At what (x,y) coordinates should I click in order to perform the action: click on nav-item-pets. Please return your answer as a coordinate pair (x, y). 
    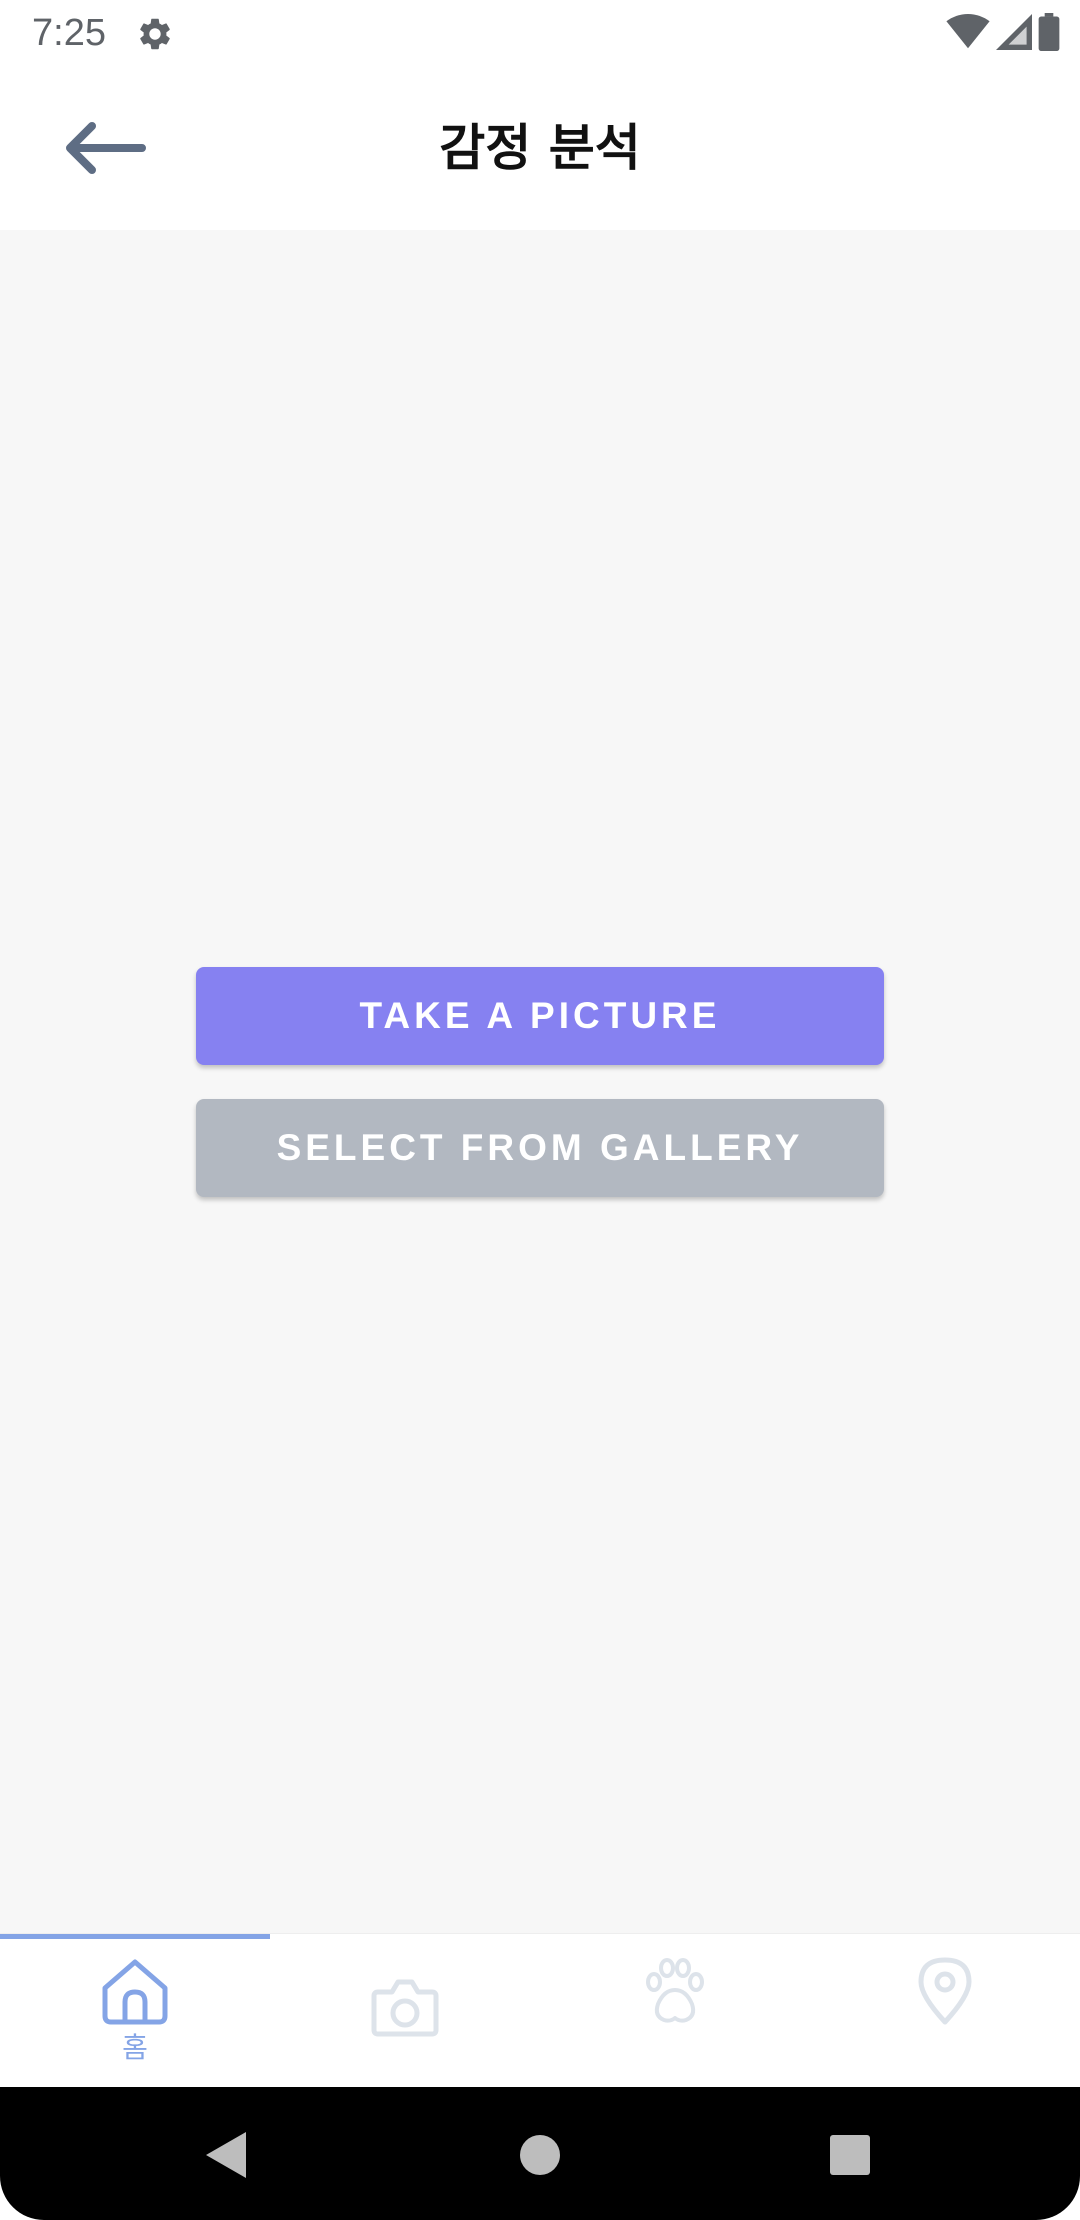
    Looking at the image, I should click on (675, 2011).